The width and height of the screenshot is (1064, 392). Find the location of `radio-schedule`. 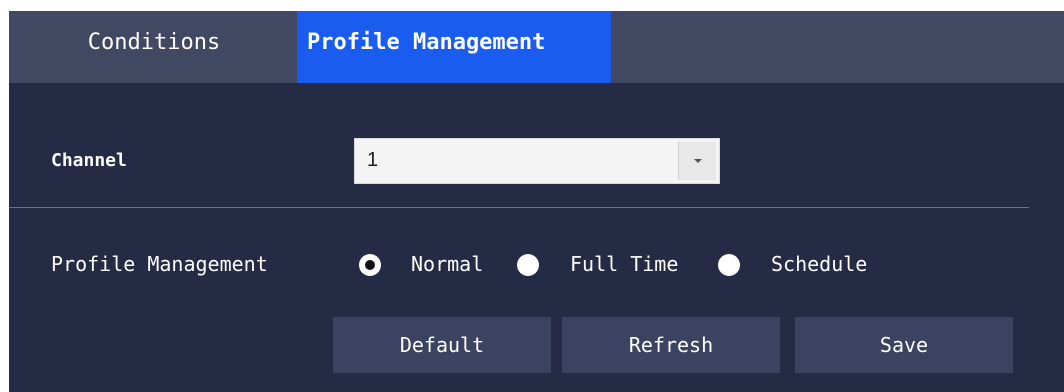

radio-schedule is located at coordinates (729, 265).